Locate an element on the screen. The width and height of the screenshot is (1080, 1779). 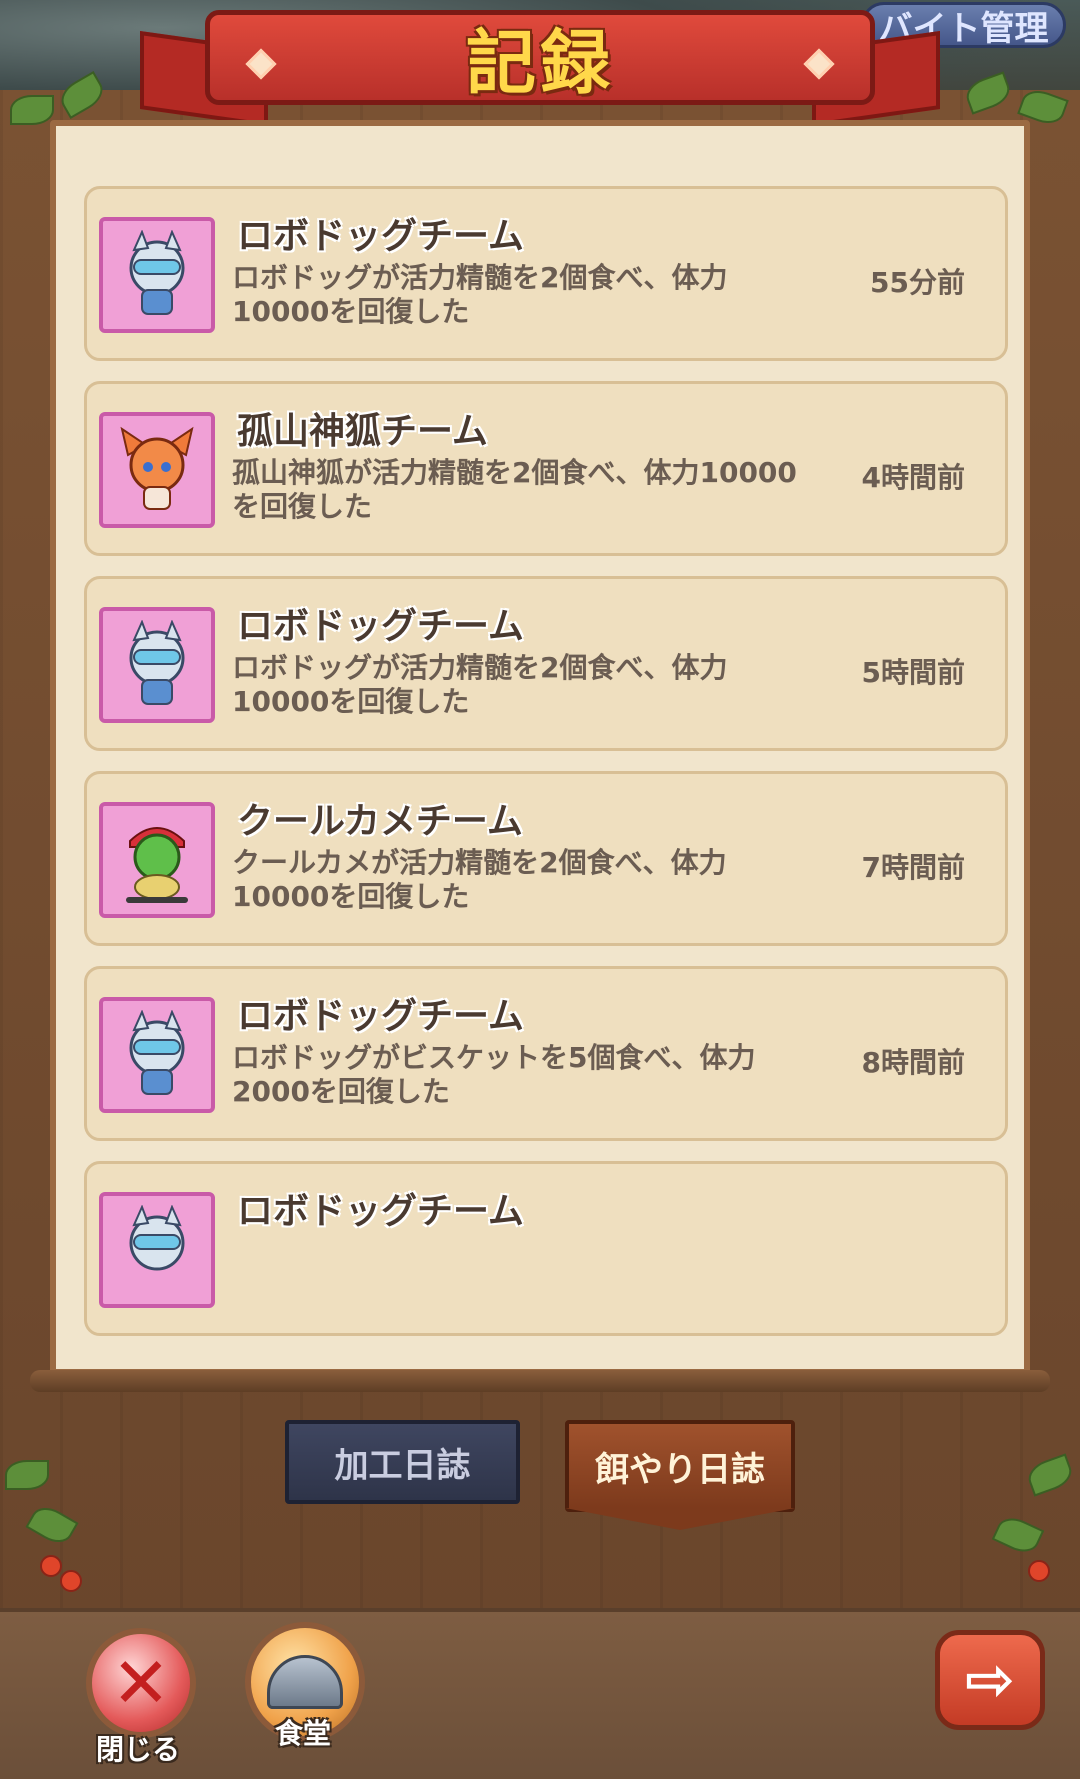
tab-processing-log: 加工日誌 is located at coordinates (402, 1462).